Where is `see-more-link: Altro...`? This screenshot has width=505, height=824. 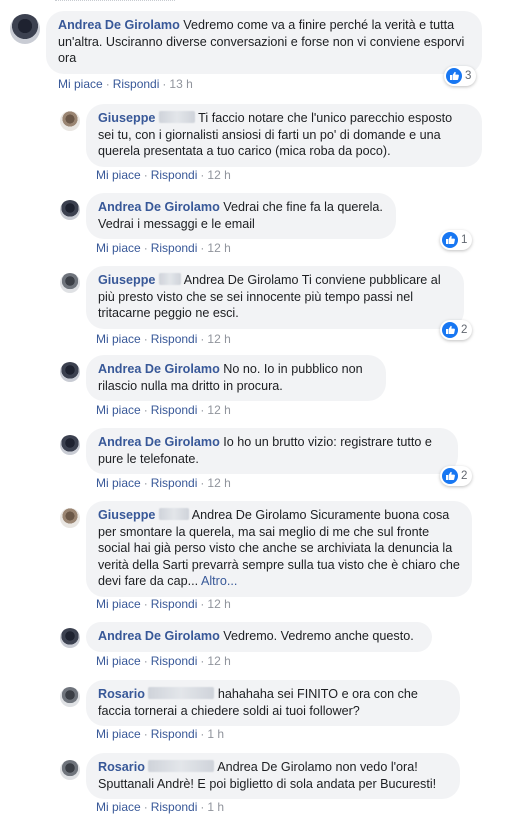
see-more-link: Altro... is located at coordinates (219, 581).